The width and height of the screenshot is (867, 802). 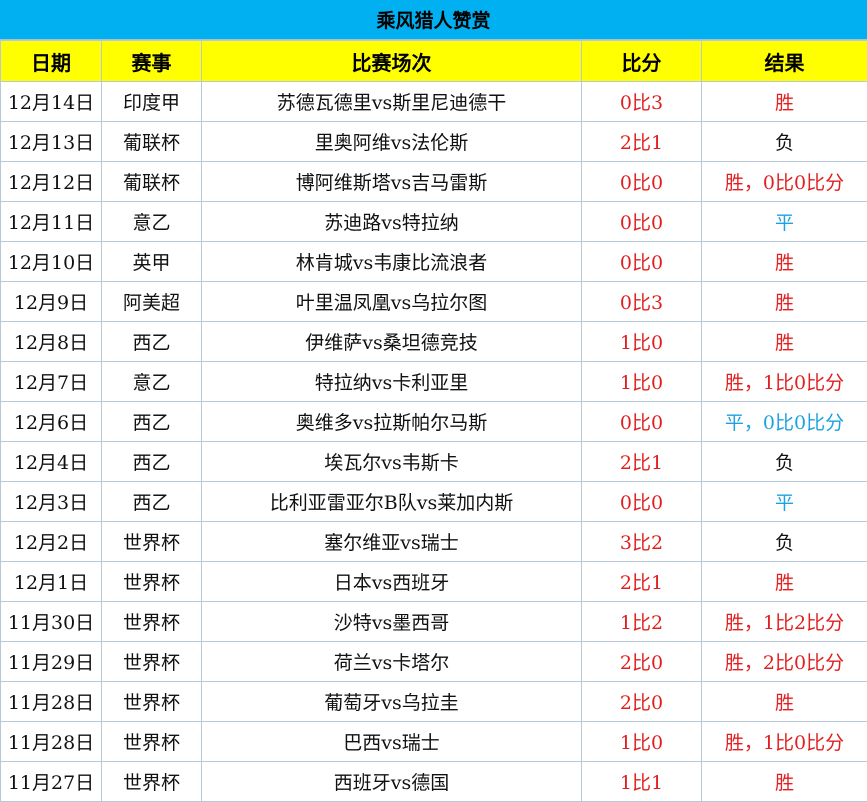 I want to click on cell-date: 12月13日, so click(x=51, y=142).